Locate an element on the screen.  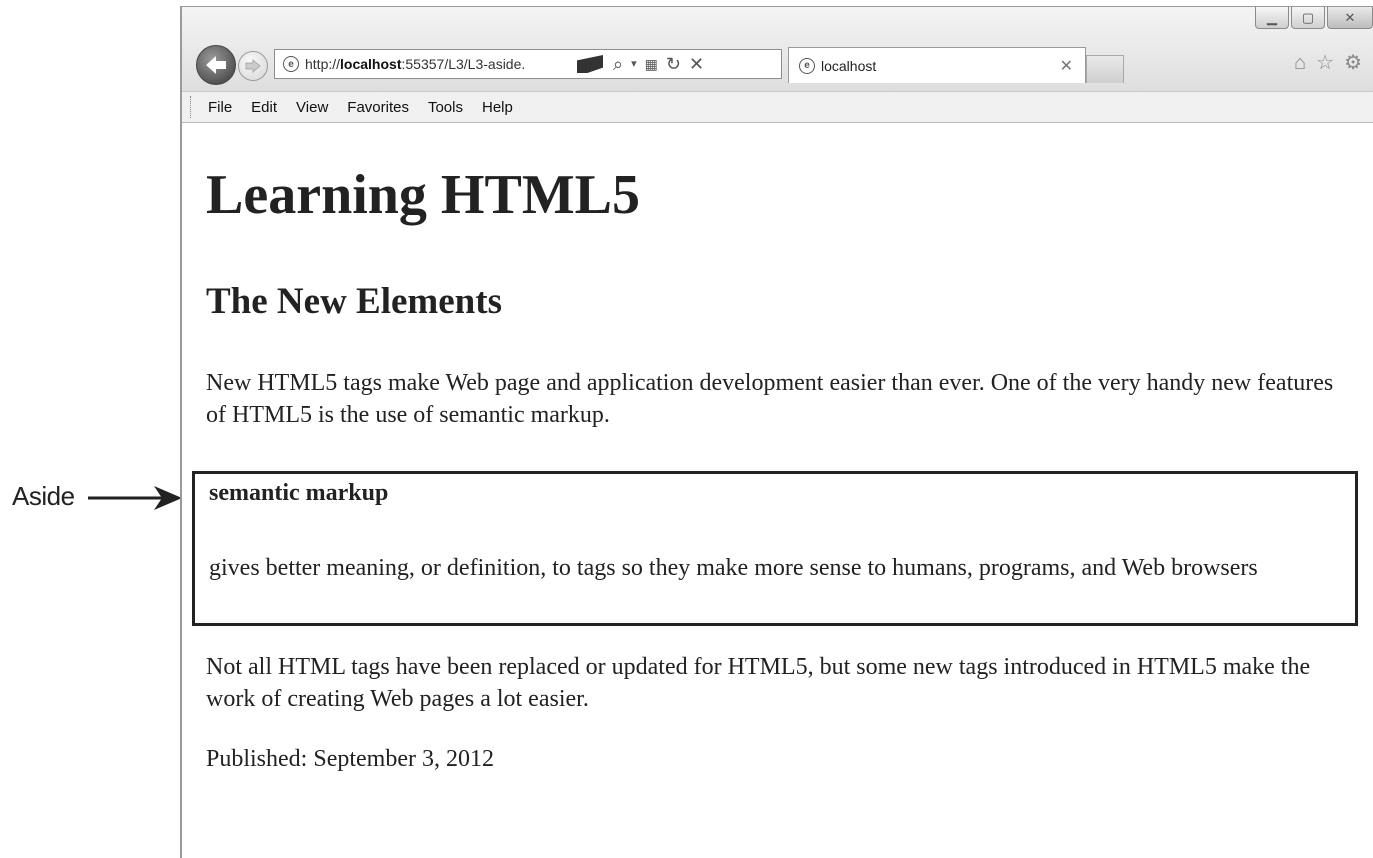
toolbar-icons: ⌂ ☆ ⚙ is located at coordinates (1328, 63).